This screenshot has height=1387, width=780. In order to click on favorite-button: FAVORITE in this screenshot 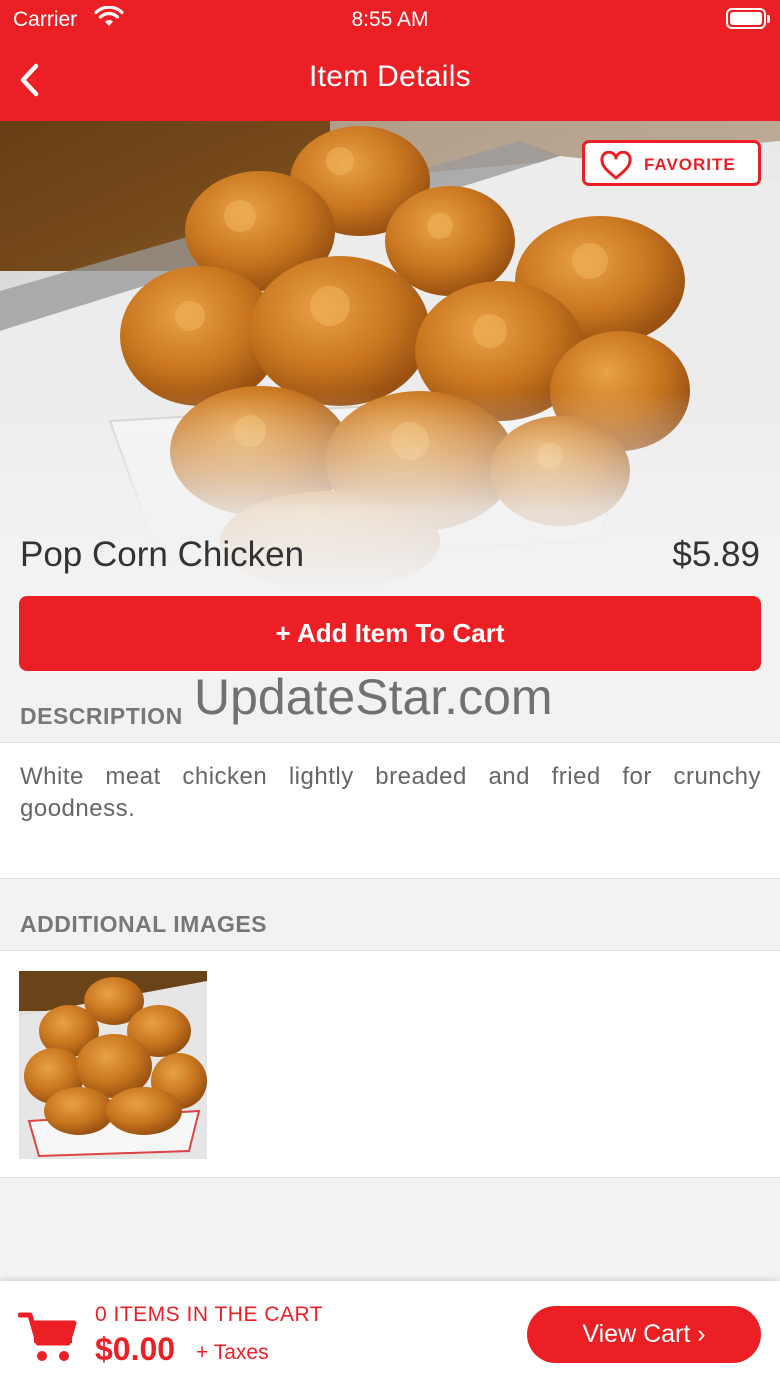, I will do `click(671, 163)`.